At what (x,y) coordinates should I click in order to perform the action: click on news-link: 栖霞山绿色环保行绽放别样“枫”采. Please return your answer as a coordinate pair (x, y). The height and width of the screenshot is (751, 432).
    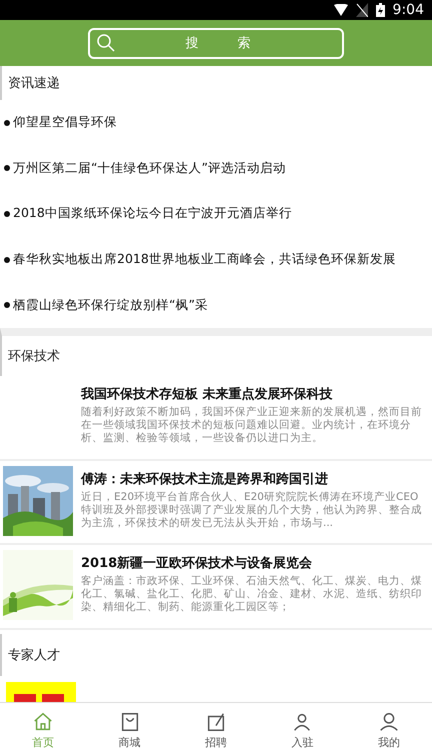
    Looking at the image, I should click on (110, 305).